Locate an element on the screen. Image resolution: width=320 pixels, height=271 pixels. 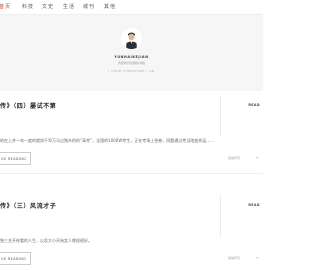
post-title: 传》（三）风流才子 is located at coordinates (28, 205).